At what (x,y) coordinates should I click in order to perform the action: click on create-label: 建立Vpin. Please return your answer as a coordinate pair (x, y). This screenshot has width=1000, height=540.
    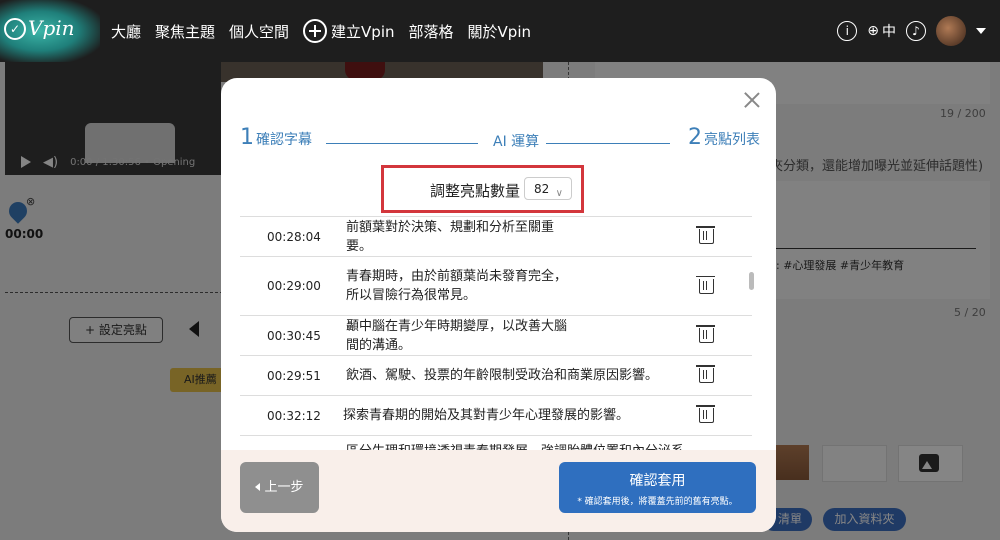
    Looking at the image, I should click on (363, 31).